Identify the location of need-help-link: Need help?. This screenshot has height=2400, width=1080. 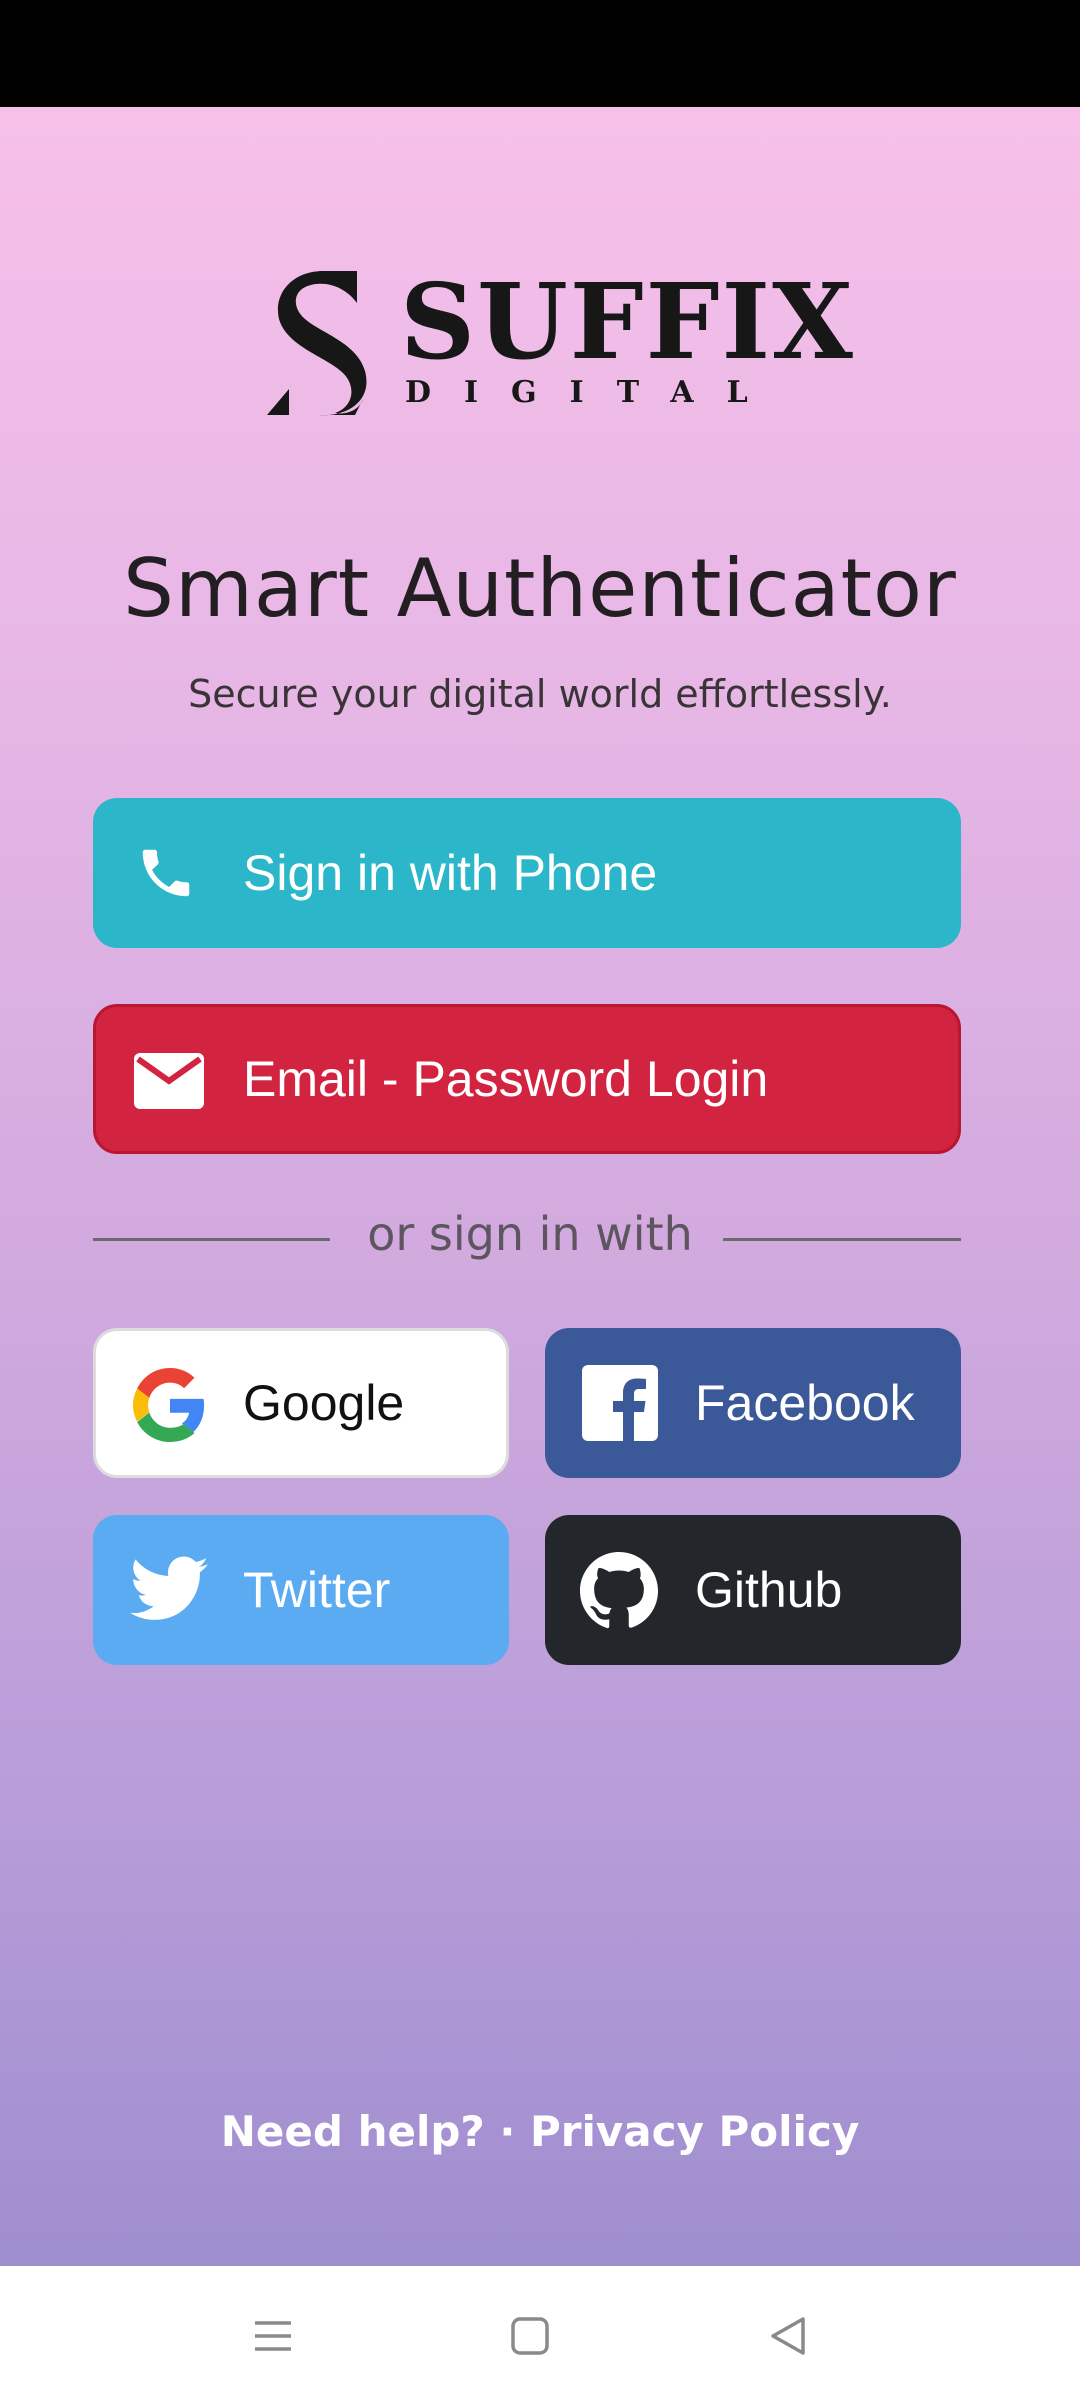
(353, 2131).